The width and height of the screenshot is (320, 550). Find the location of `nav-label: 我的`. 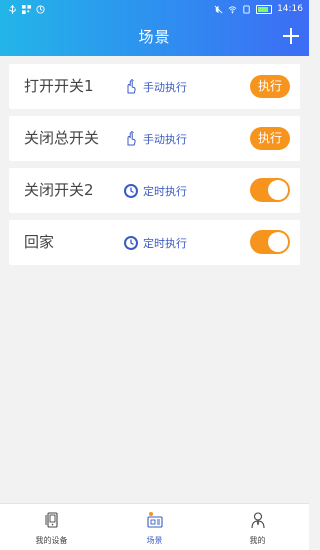

nav-label: 我的 is located at coordinates (257, 540).